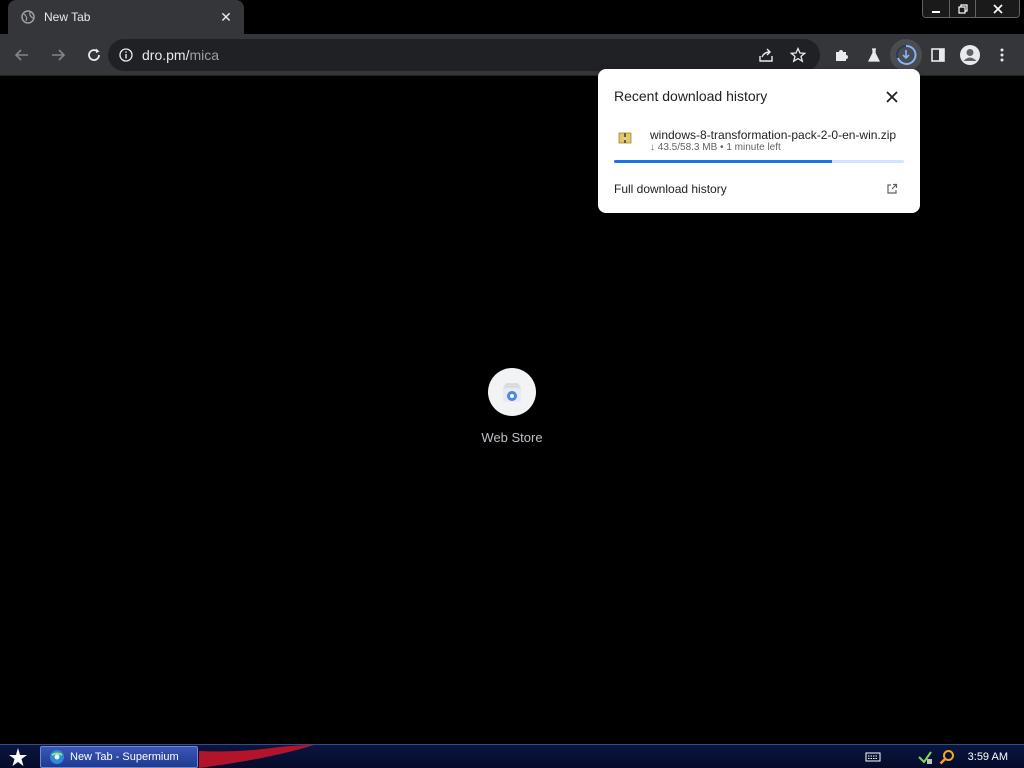 The height and width of the screenshot is (768, 1024). Describe the element at coordinates (766, 55) in the screenshot. I see `share-icon` at that location.